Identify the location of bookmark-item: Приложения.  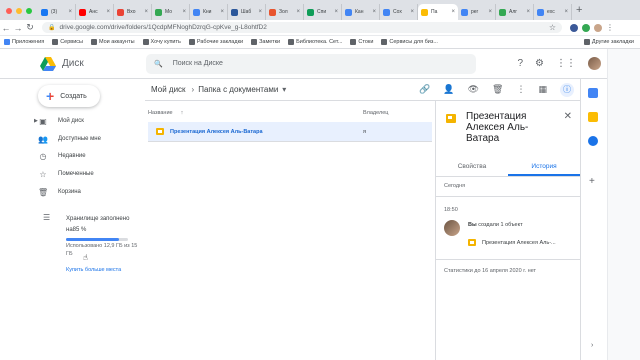
(24, 42).